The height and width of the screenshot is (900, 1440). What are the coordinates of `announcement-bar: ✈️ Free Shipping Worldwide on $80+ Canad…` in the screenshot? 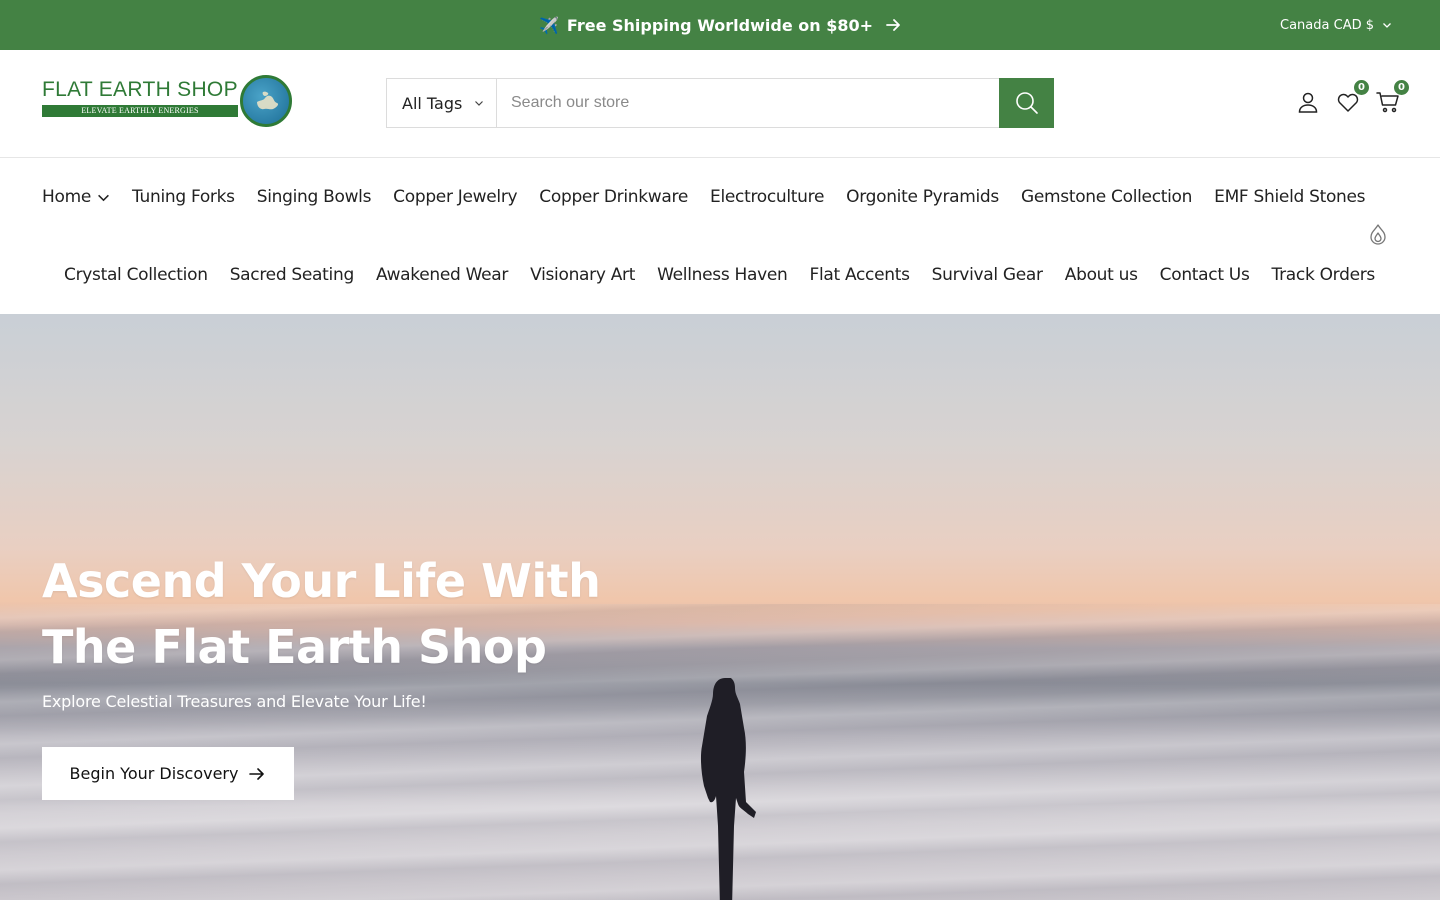 It's located at (720, 25).